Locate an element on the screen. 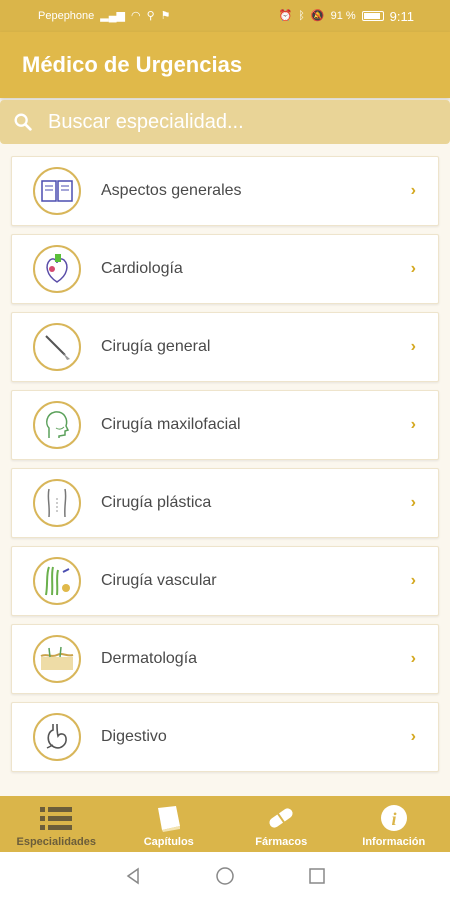 The width and height of the screenshot is (450, 900). info-icon: i is located at coordinates (394, 818).